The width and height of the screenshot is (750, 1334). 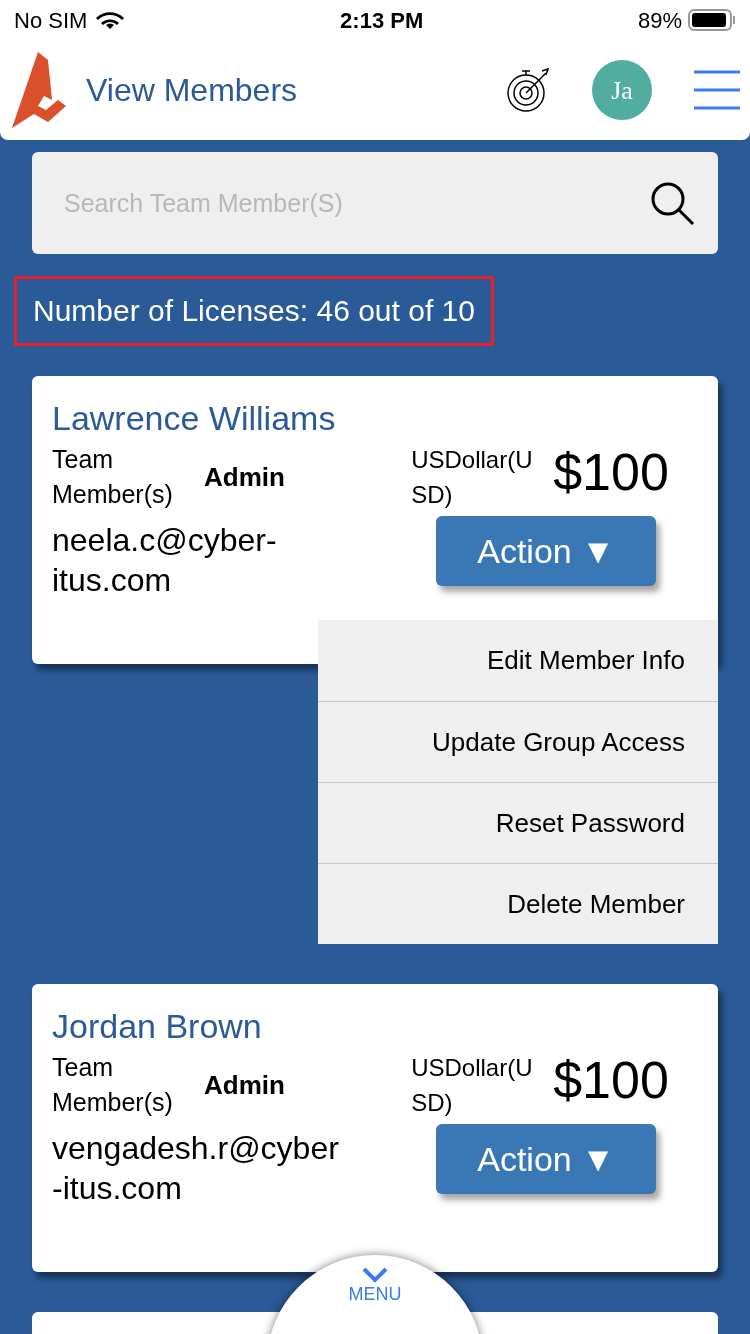 I want to click on menu-item: Delete Member, so click(x=518, y=903).